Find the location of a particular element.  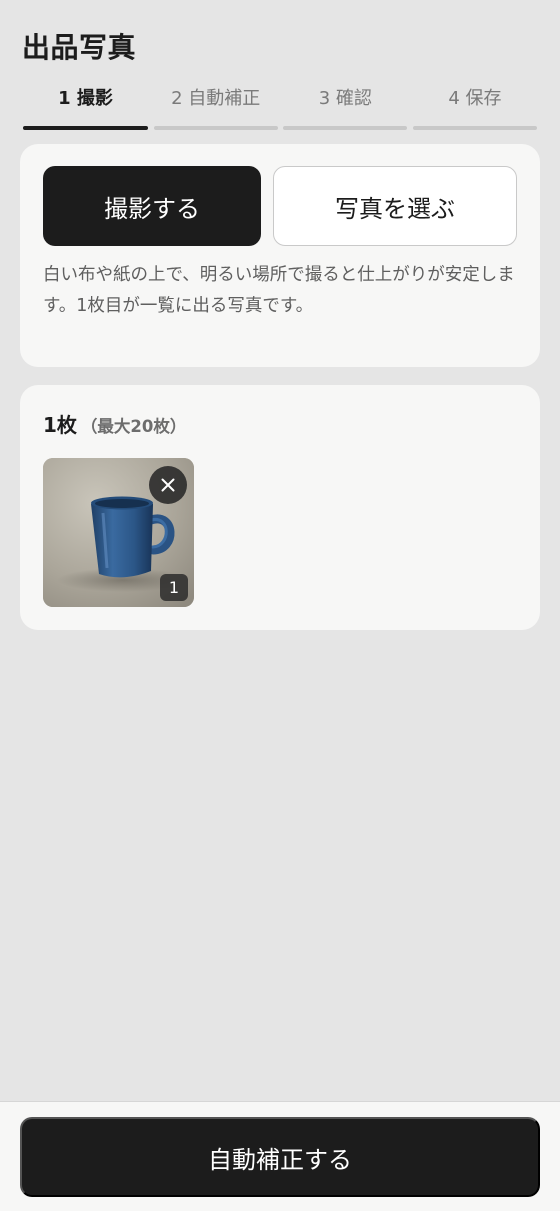

auto-correct-button: 自動補正する is located at coordinates (280, 1157).